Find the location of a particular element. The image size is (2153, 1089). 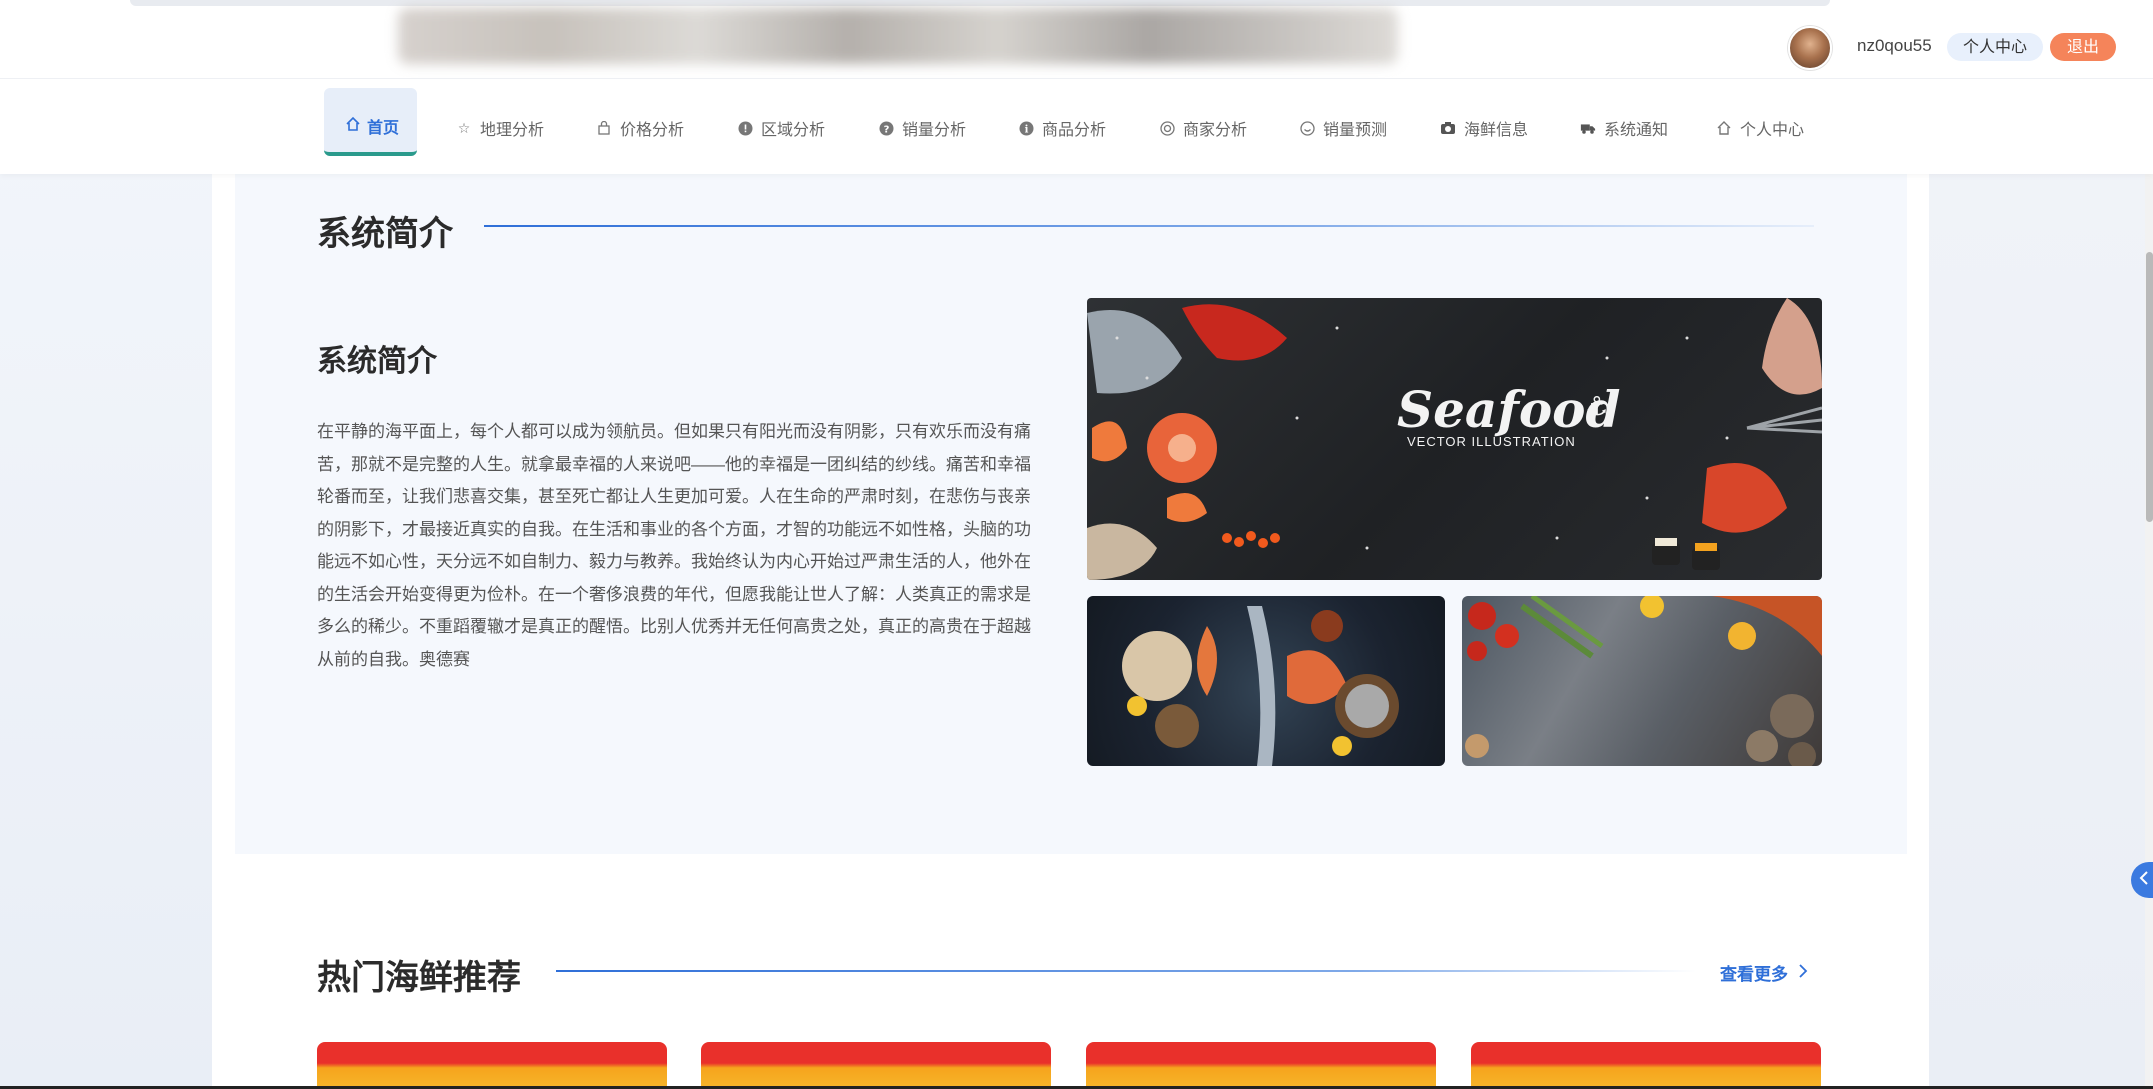

smile-icon is located at coordinates (1307, 128).